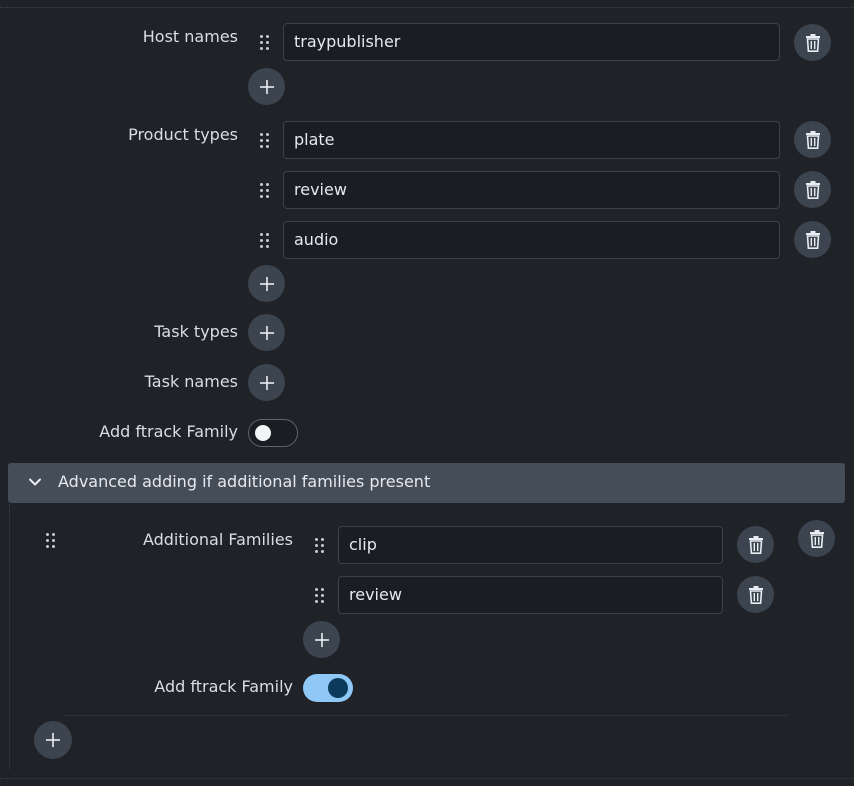 This screenshot has height=786, width=854. Describe the element at coordinates (273, 433) in the screenshot. I see `add-ftrack-family-toggle` at that location.